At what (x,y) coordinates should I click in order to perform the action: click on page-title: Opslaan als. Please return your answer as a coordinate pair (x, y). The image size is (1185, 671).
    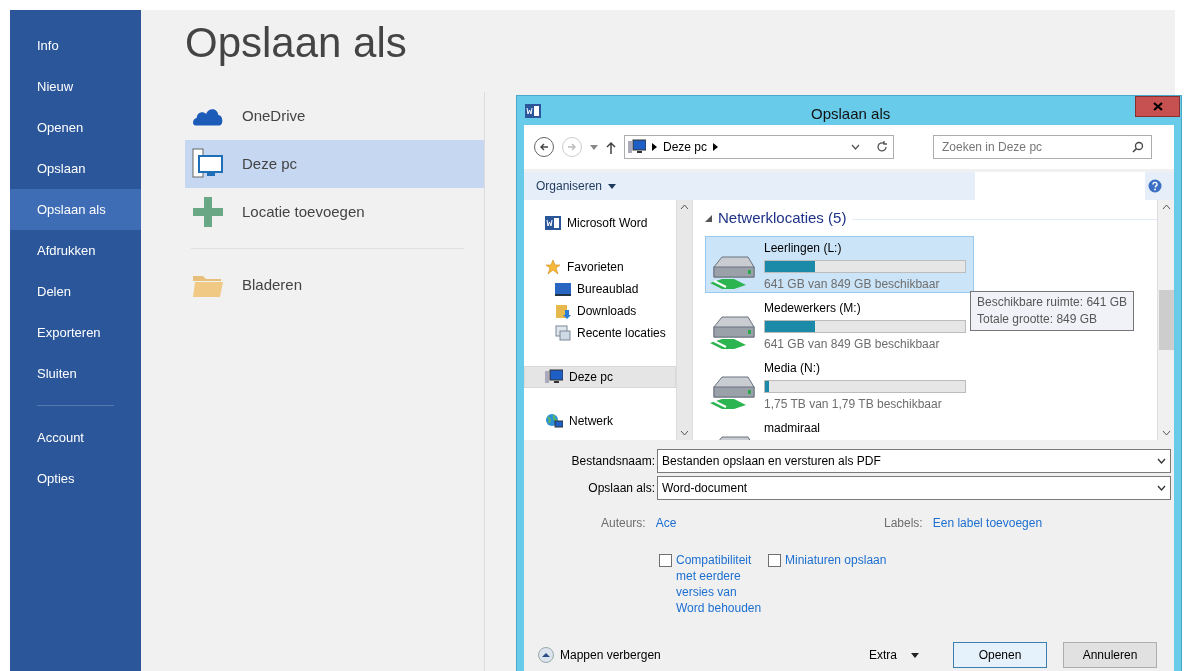
    Looking at the image, I should click on (296, 45).